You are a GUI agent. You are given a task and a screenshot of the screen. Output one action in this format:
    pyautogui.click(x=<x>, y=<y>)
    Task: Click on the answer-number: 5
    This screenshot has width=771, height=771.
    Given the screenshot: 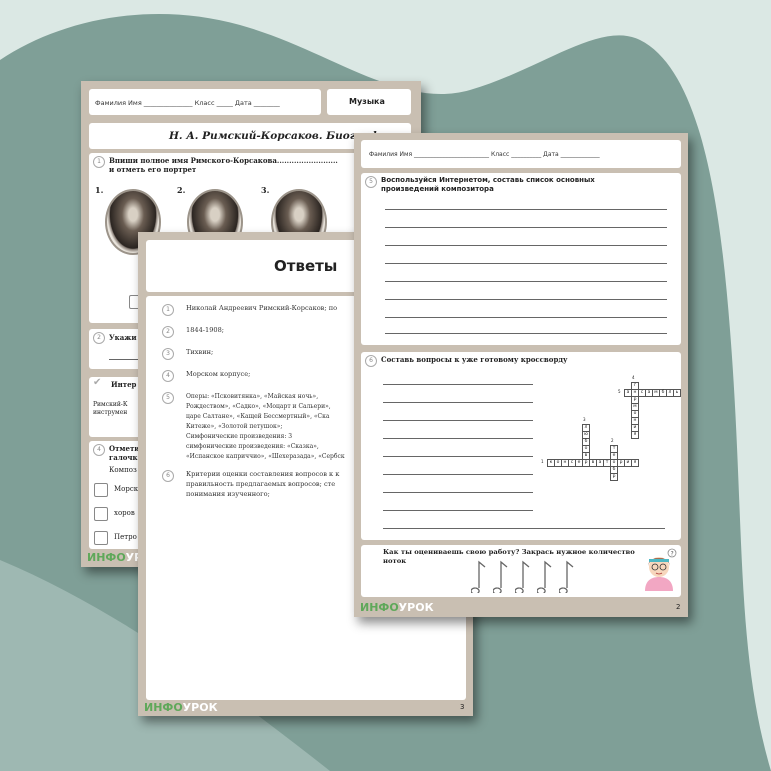 What is the action you would take?
    pyautogui.click(x=168, y=398)
    